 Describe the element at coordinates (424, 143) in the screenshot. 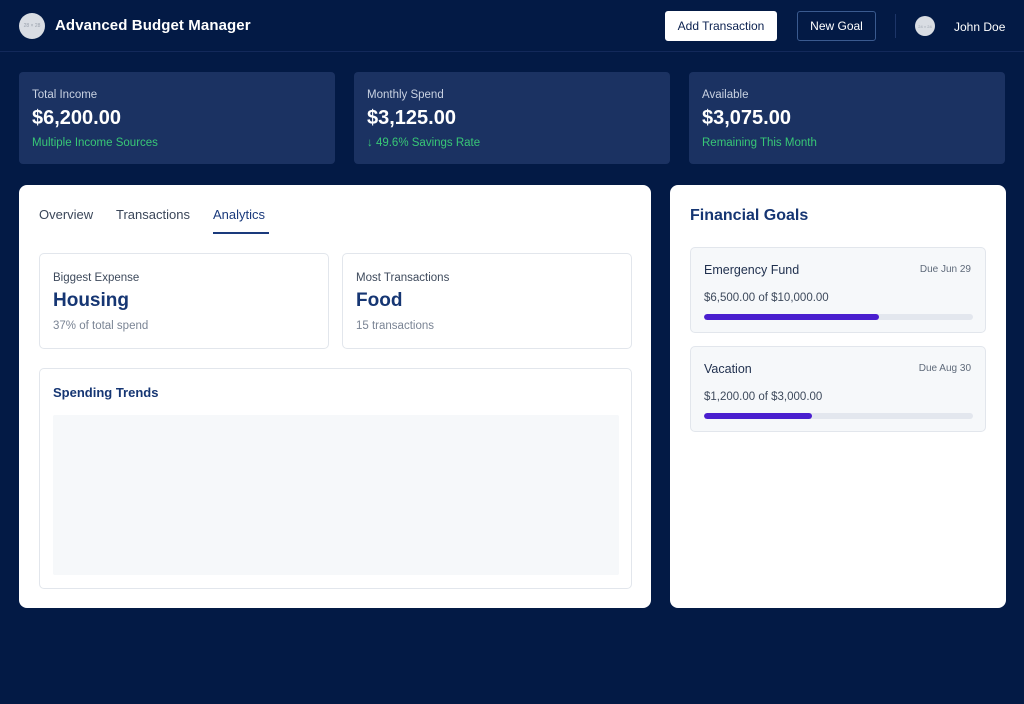

I see `stat-subtext: ↓ 49.6% Savings Rate` at that location.